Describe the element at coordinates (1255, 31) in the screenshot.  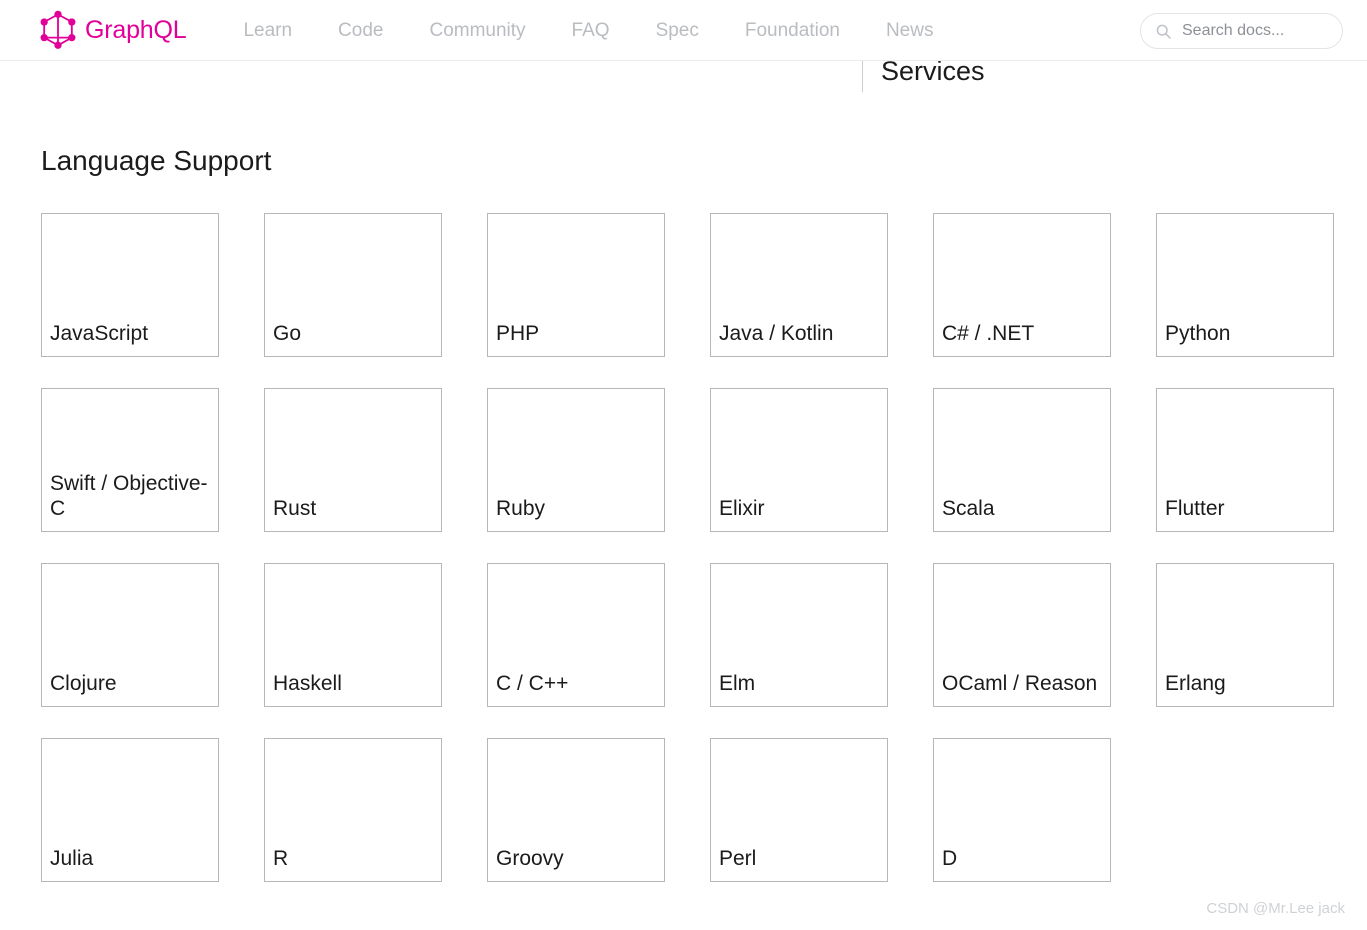
I see `search-input` at that location.